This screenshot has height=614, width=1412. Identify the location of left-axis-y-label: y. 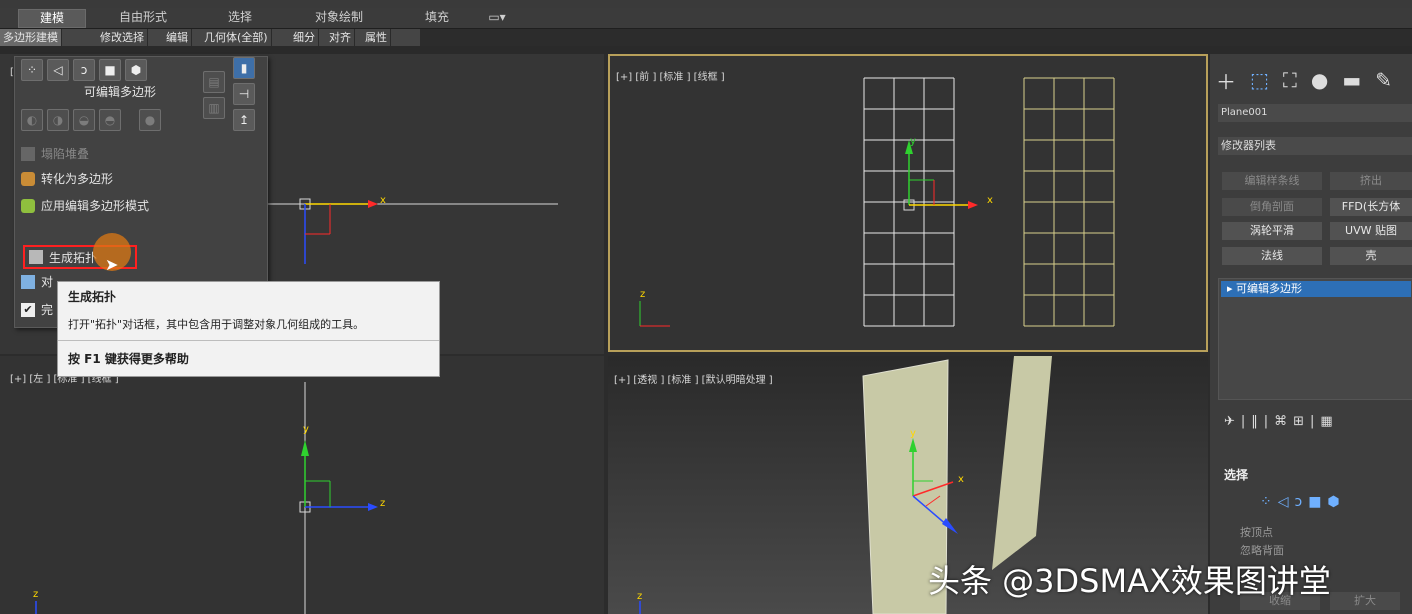
(306, 429).